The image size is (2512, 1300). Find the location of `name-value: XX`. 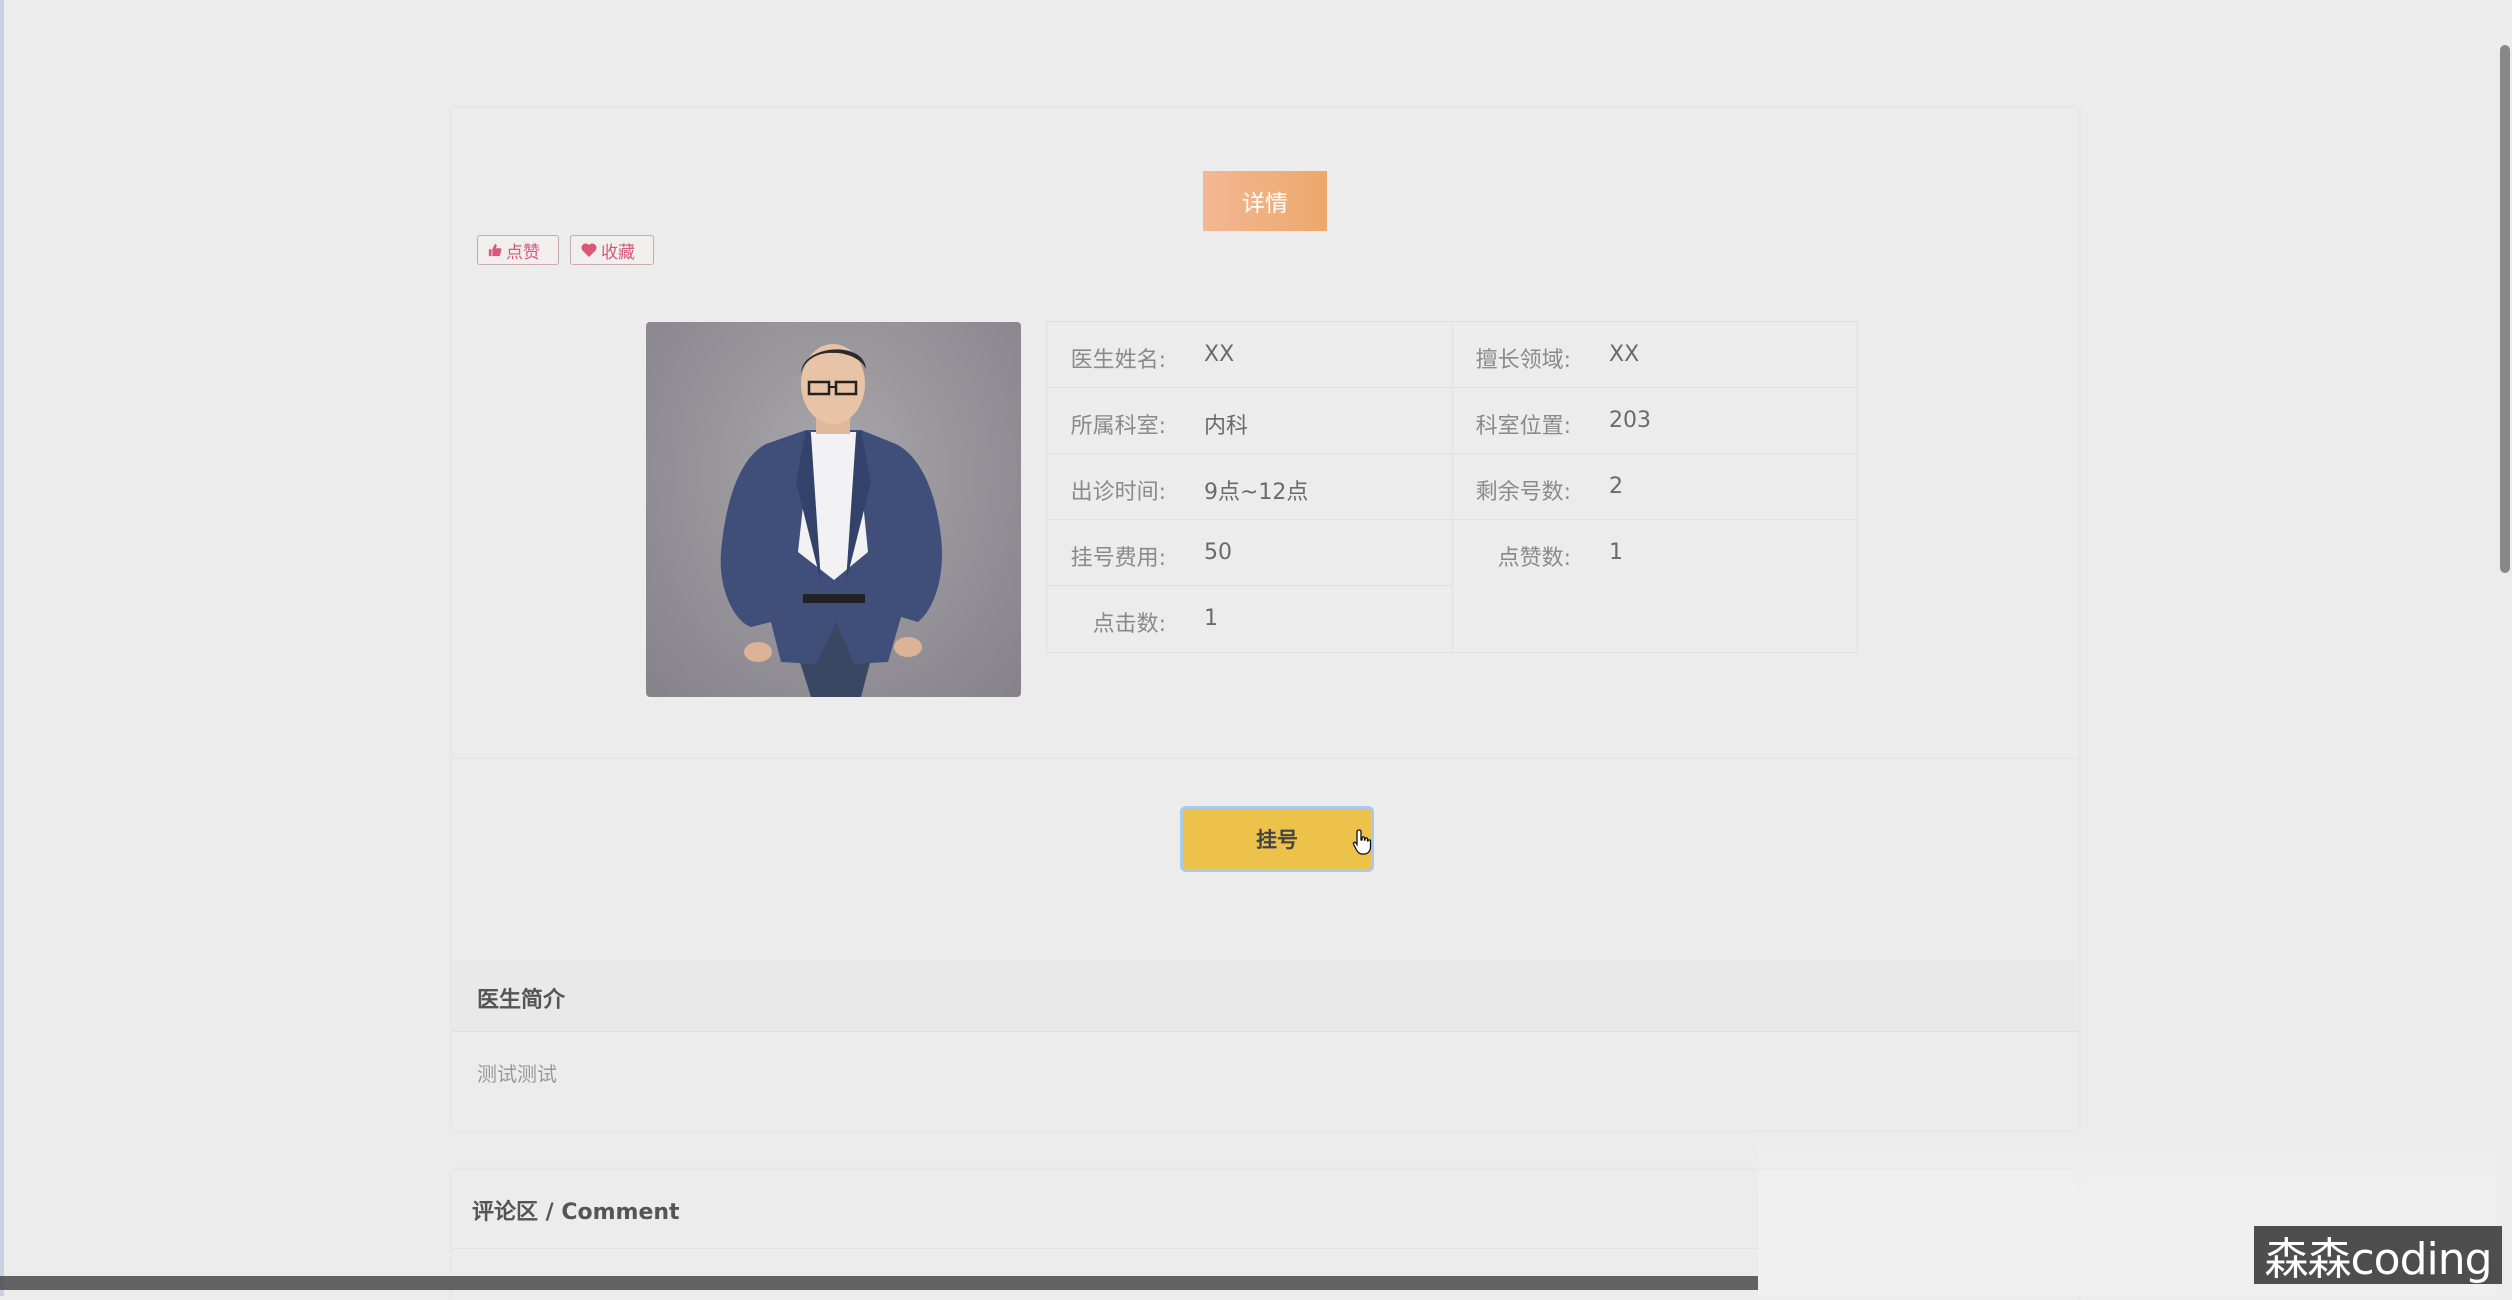

name-value: XX is located at coordinates (1219, 354).